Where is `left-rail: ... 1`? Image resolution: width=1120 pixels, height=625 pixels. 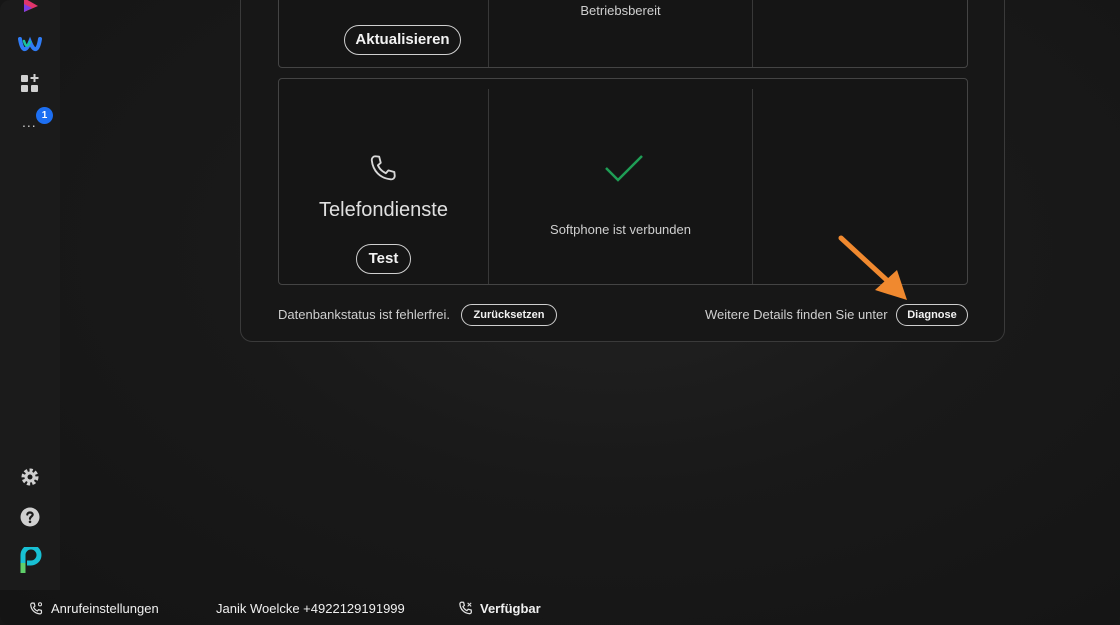 left-rail: ... 1 is located at coordinates (30, 295).